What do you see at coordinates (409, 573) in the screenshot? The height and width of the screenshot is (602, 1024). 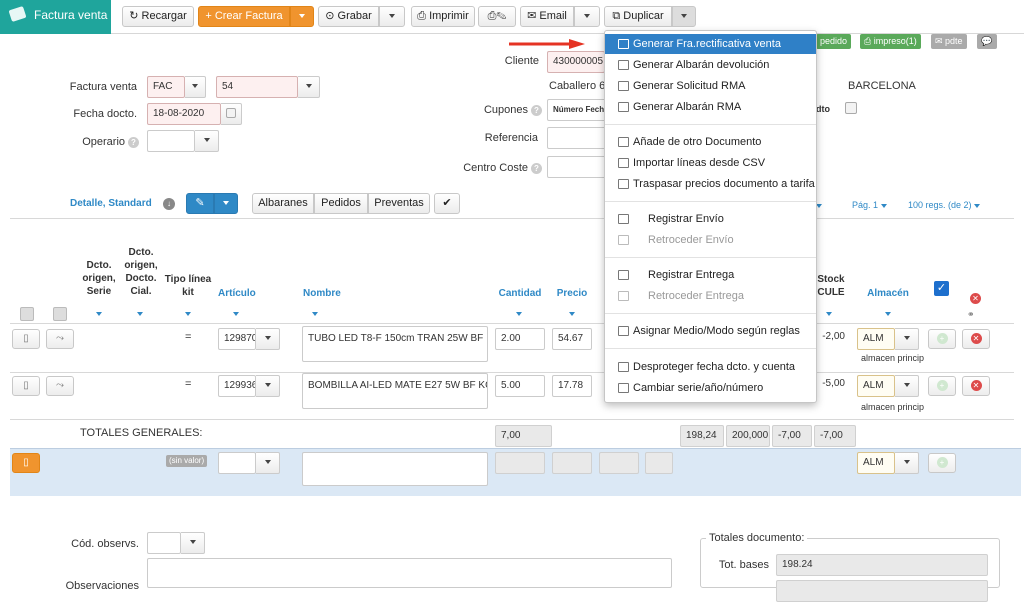 I see `observaciones-field` at bounding box center [409, 573].